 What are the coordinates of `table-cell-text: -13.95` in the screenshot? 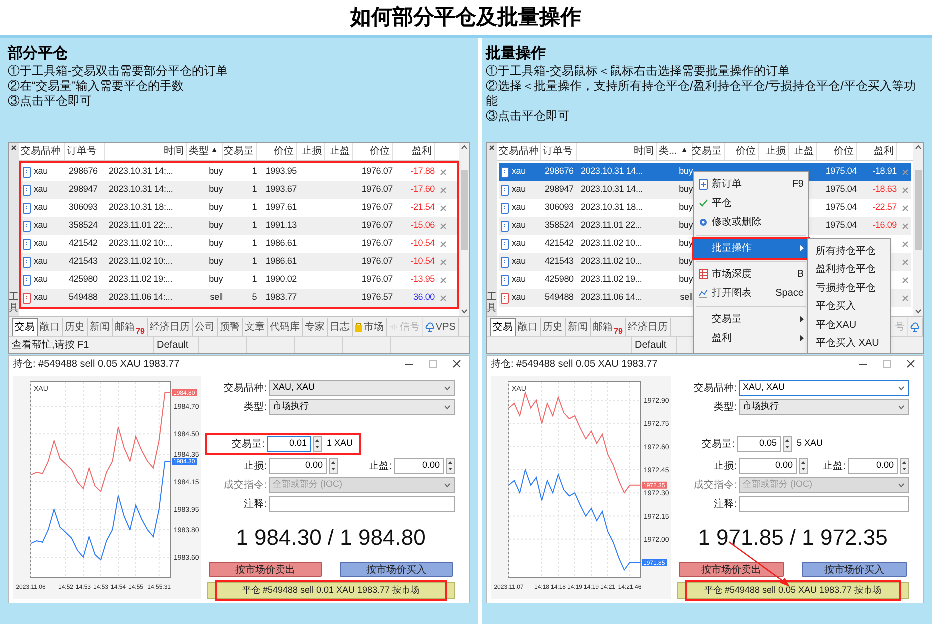 It's located at (422, 279).